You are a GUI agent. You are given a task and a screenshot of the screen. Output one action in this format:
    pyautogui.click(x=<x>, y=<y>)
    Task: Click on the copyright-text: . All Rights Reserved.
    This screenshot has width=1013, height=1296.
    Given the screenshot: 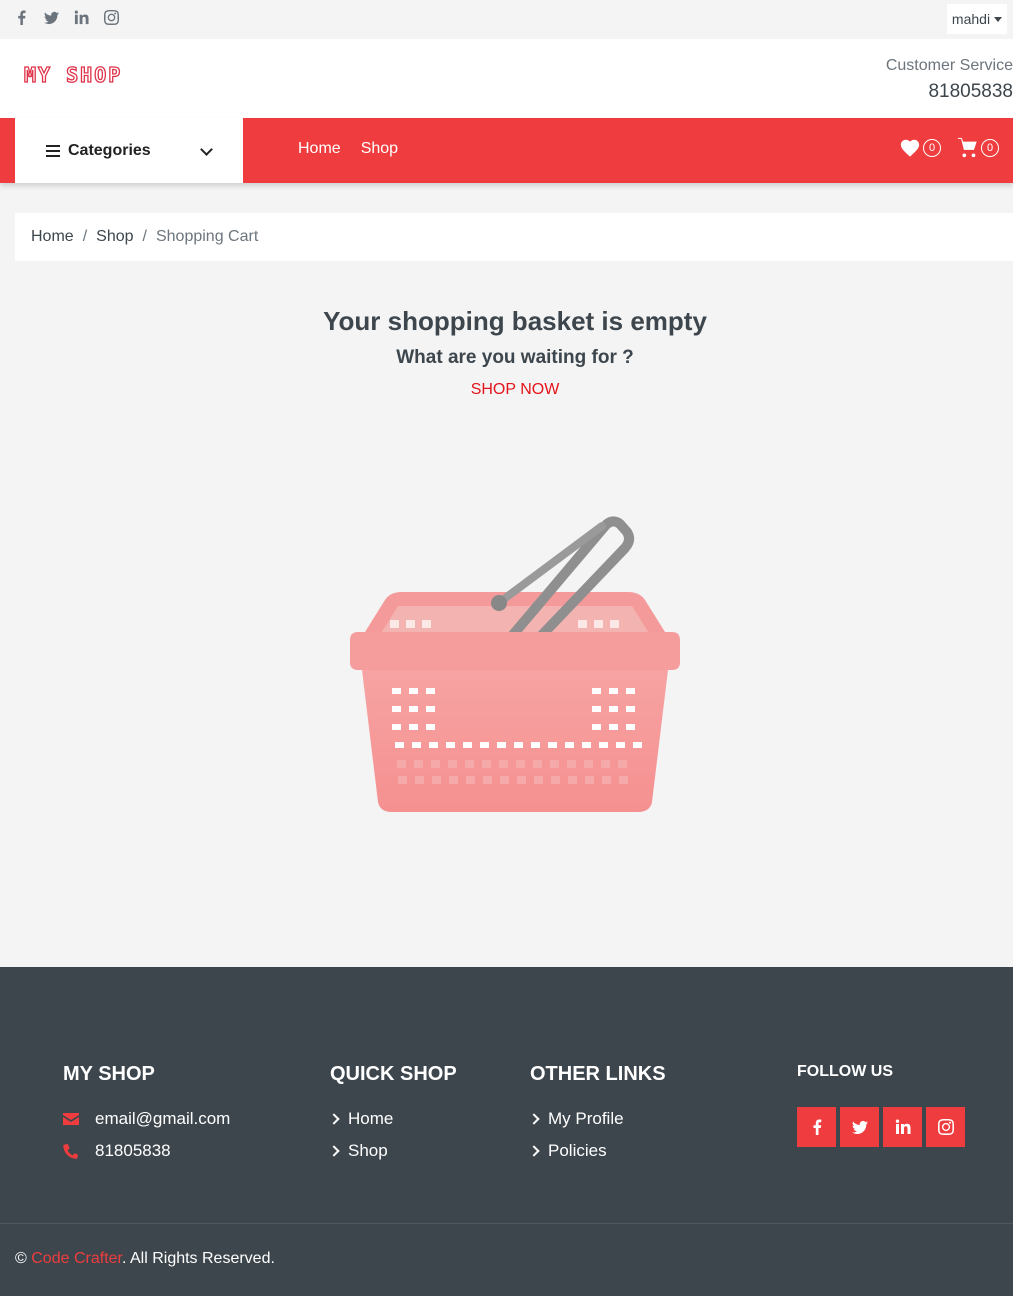 What is the action you would take?
    pyautogui.click(x=198, y=1258)
    